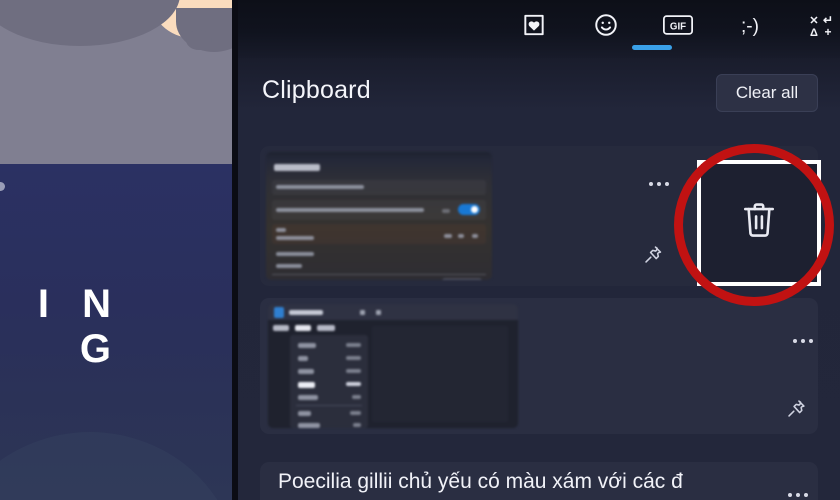 This screenshot has height=500, width=840. I want to click on clipboard-item-2-thumbnail, so click(393, 366).